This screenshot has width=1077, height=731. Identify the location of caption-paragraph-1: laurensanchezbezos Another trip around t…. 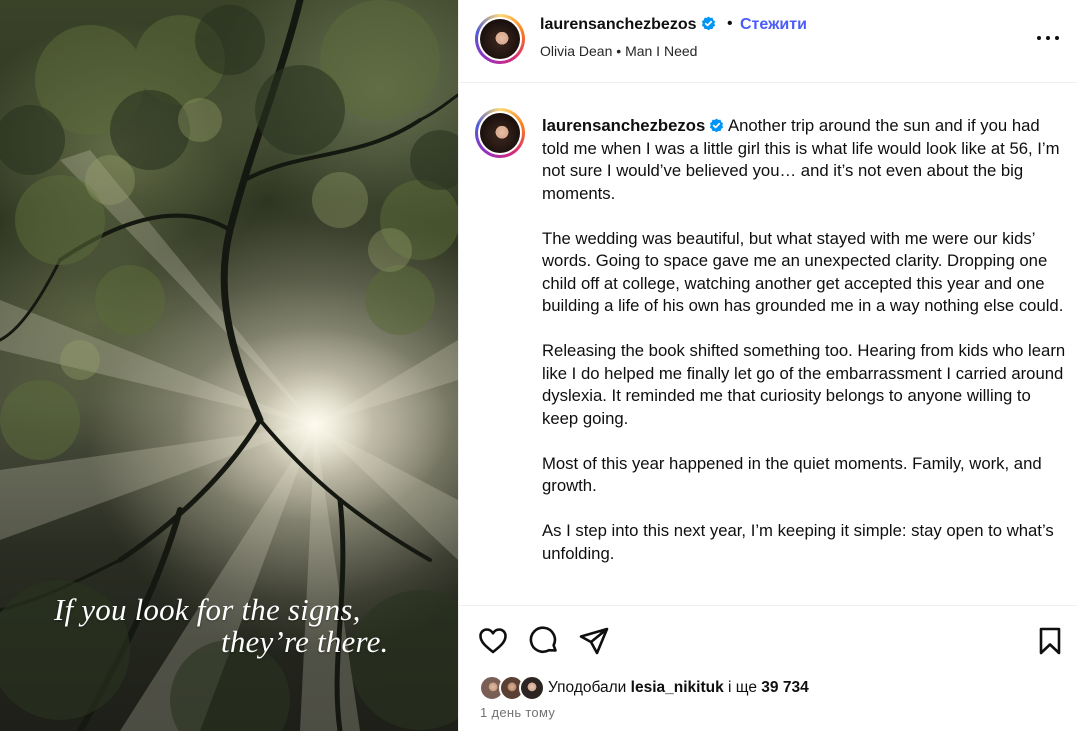
(804, 160).